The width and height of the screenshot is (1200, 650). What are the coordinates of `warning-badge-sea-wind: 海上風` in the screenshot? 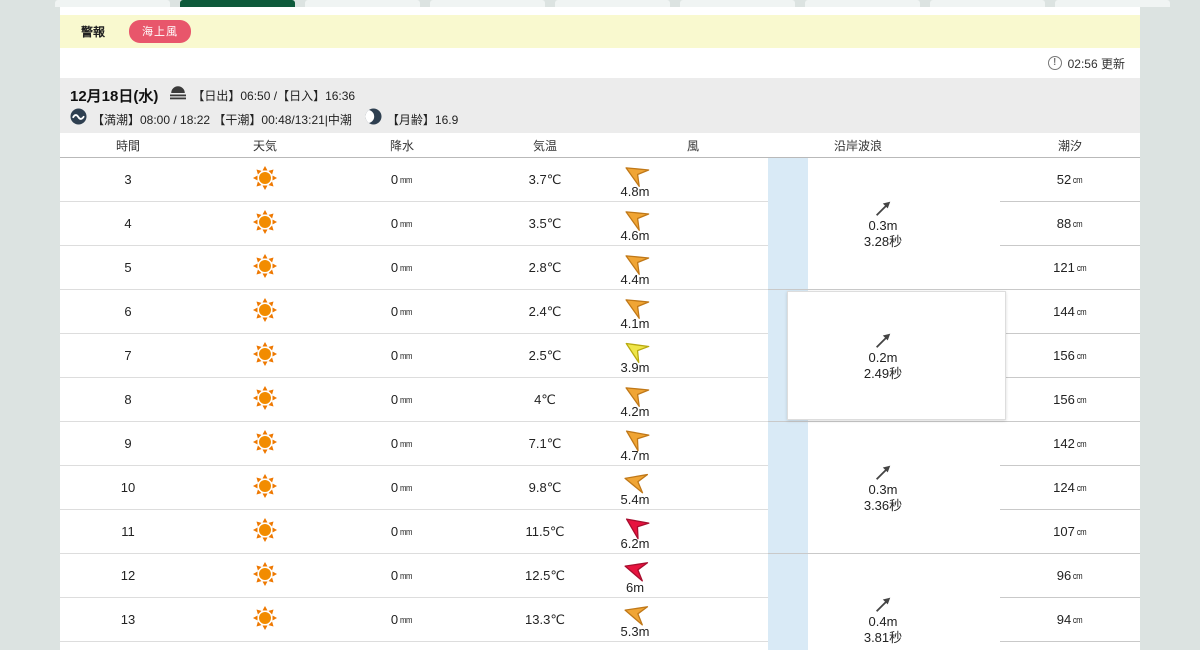 It's located at (160, 31).